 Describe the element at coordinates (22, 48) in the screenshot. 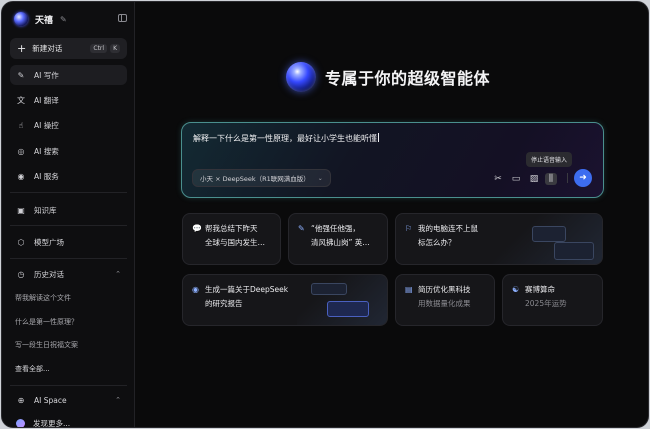

I see `plus-icon: +` at that location.